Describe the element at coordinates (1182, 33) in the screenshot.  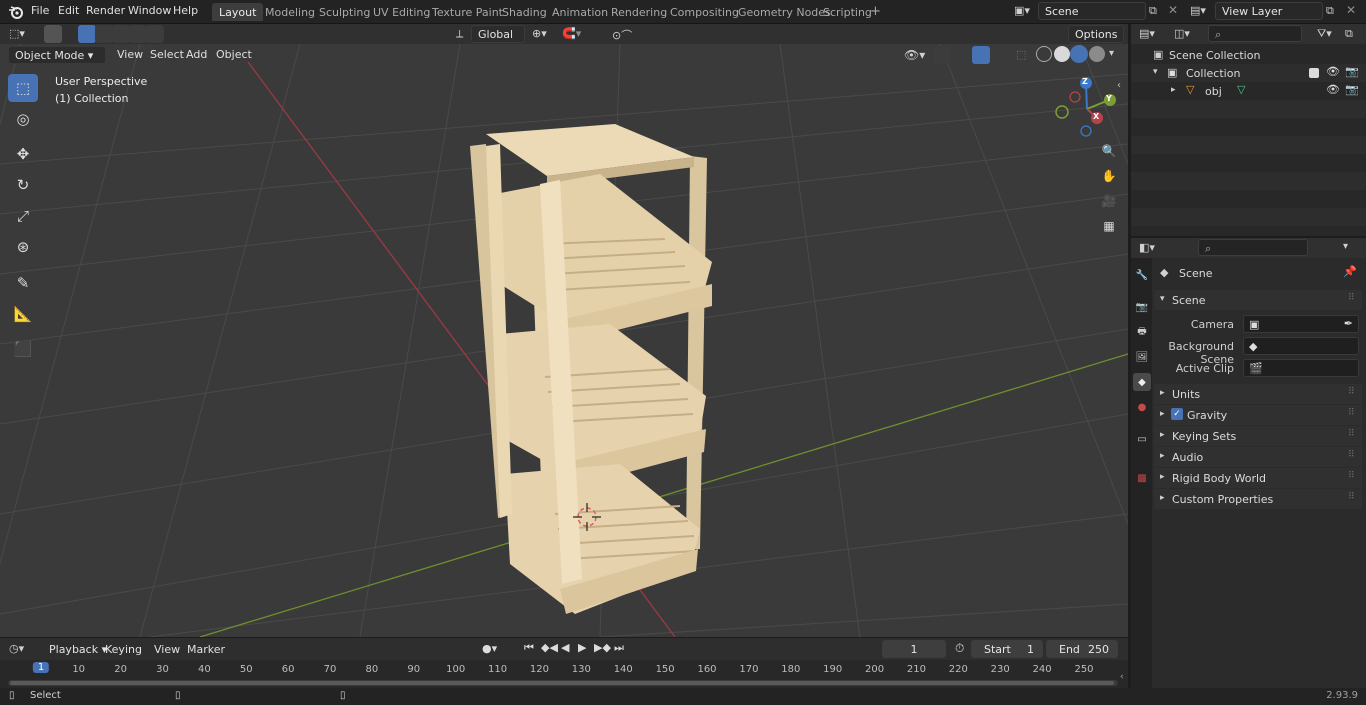
I see `display-mode-icon: ◫▾` at that location.